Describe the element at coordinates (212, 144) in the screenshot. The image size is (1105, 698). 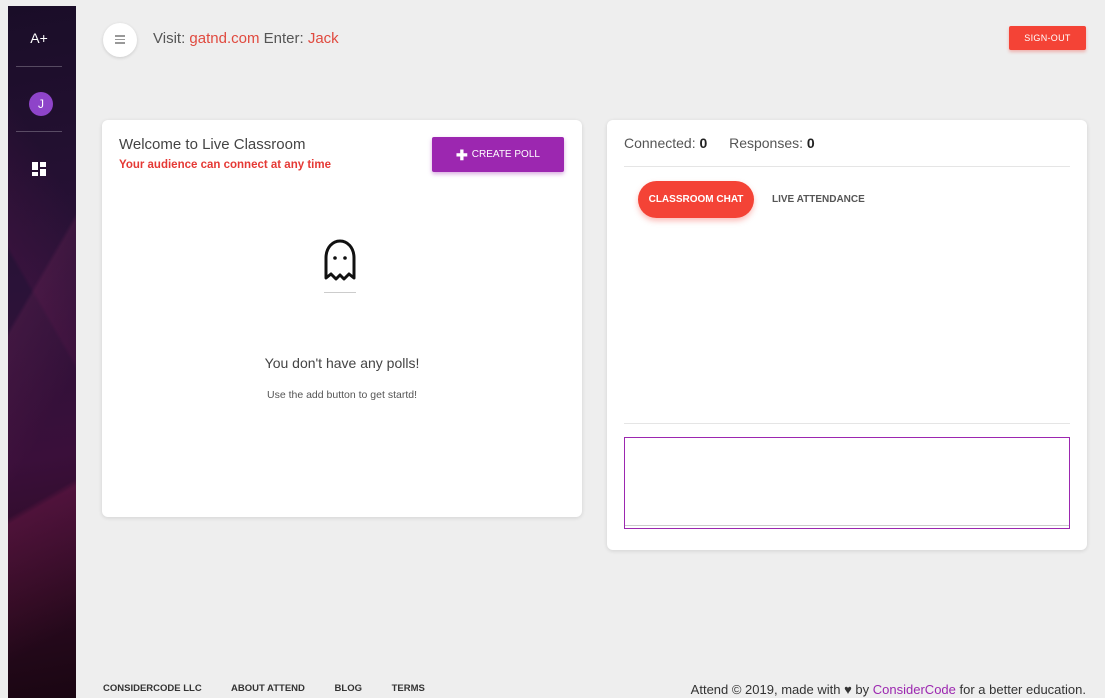
I see `polls-card-title: Welcome to Live Classroom` at that location.